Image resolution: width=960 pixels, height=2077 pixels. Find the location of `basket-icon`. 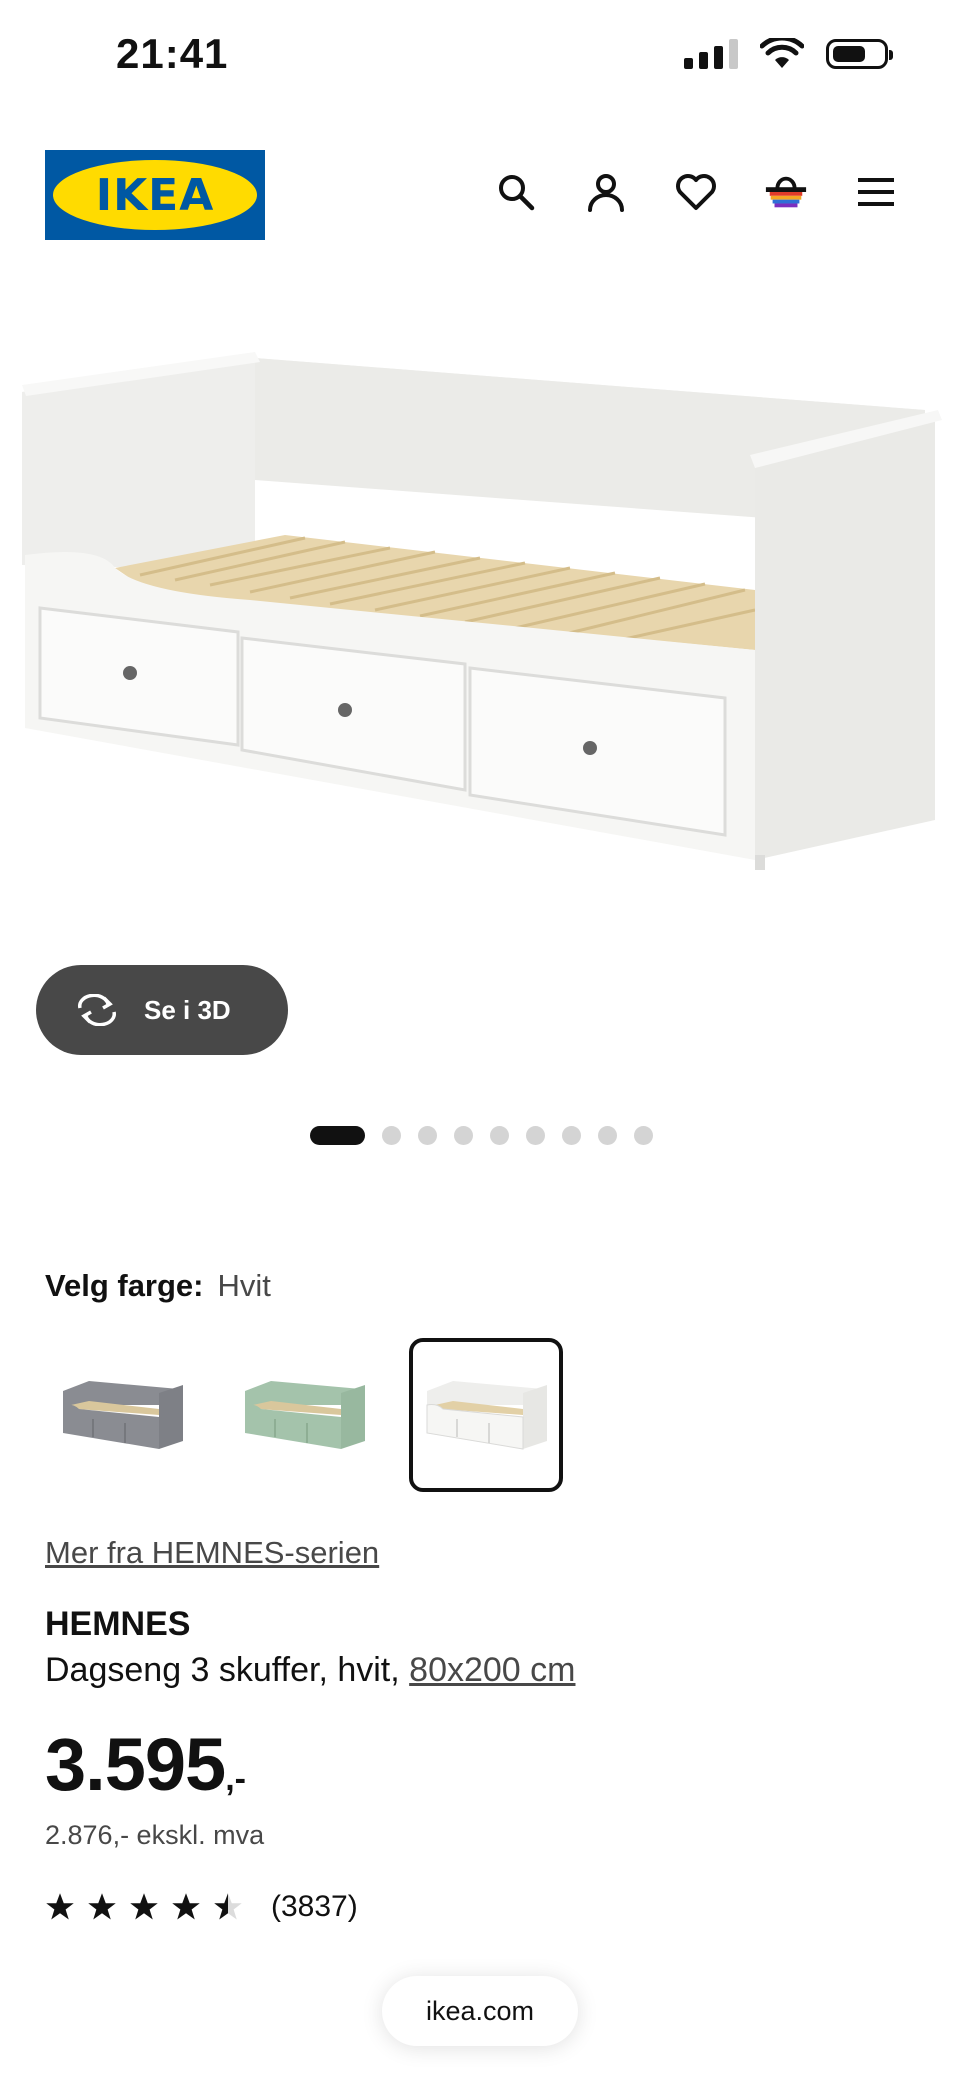

basket-icon is located at coordinates (786, 192).